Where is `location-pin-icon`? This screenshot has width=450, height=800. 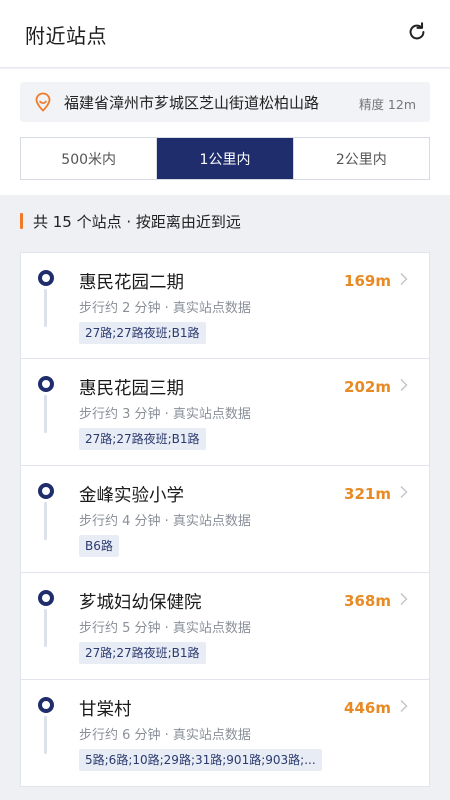
location-pin-icon is located at coordinates (43, 102).